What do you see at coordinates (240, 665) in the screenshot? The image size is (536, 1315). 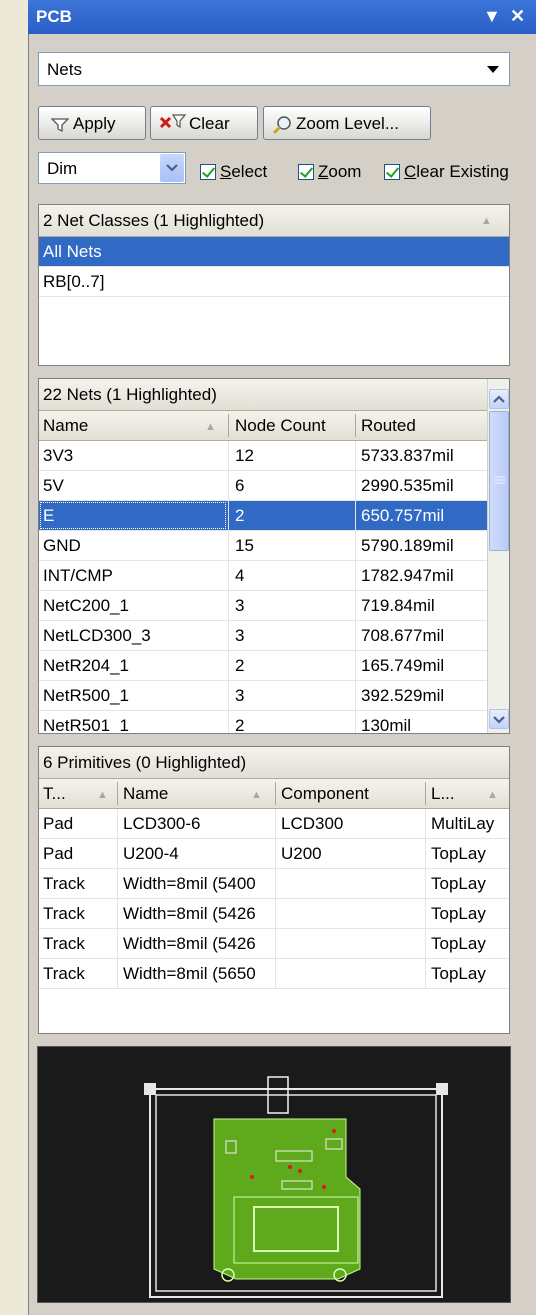 I see `node-count-cell: 2` at bounding box center [240, 665].